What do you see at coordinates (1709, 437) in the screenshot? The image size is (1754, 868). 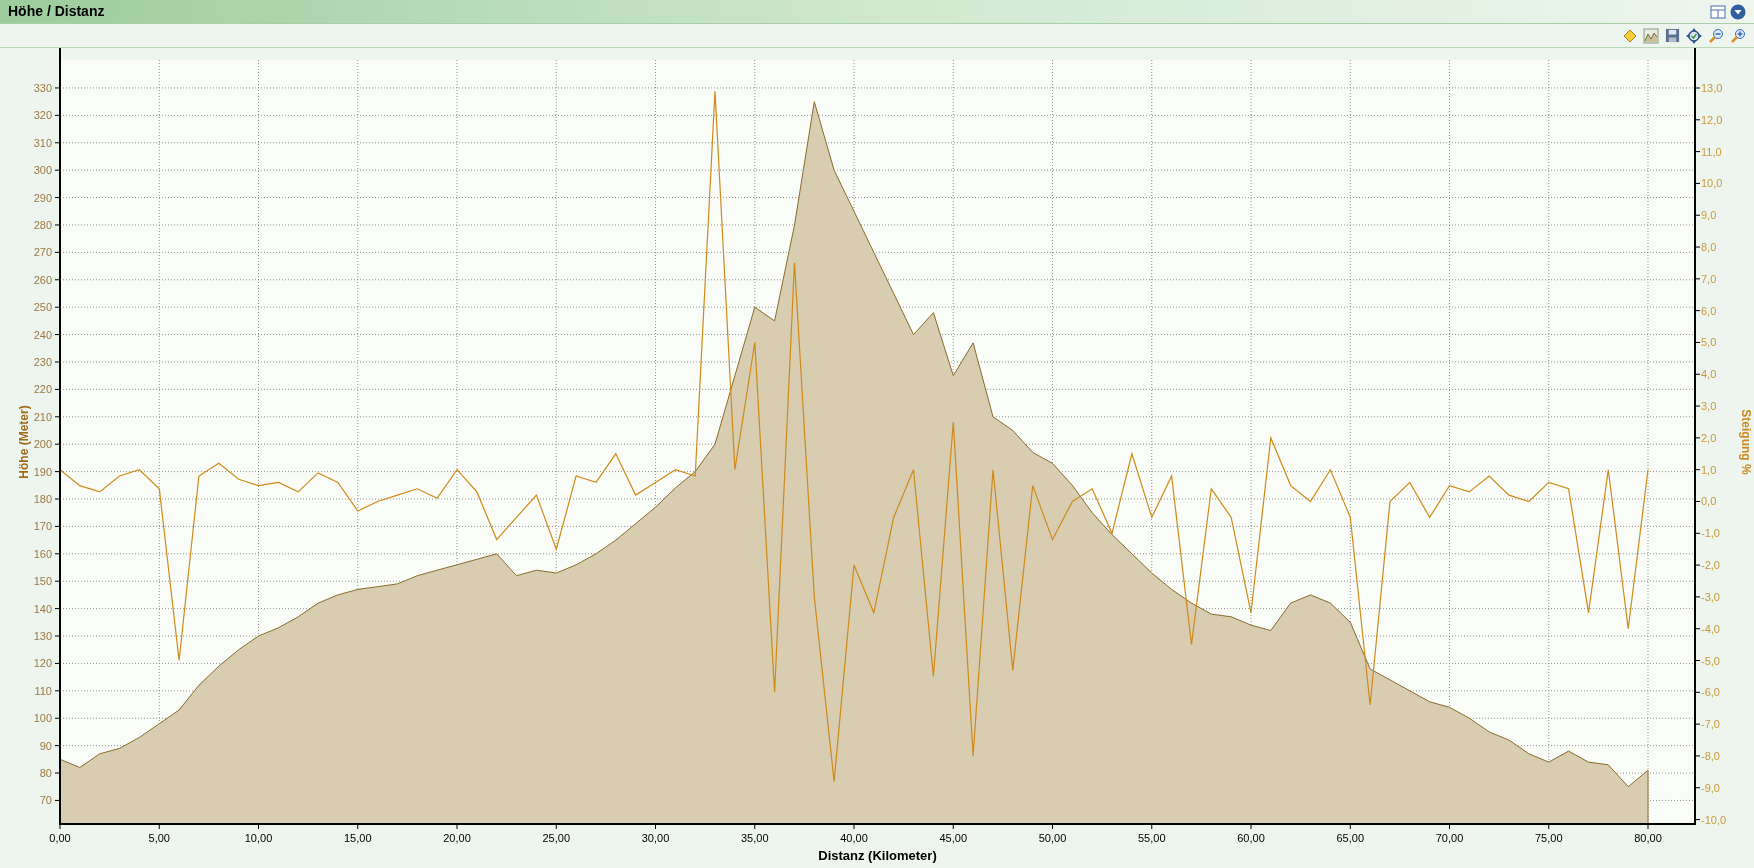 I see `axis-tick-label: 2,0` at bounding box center [1709, 437].